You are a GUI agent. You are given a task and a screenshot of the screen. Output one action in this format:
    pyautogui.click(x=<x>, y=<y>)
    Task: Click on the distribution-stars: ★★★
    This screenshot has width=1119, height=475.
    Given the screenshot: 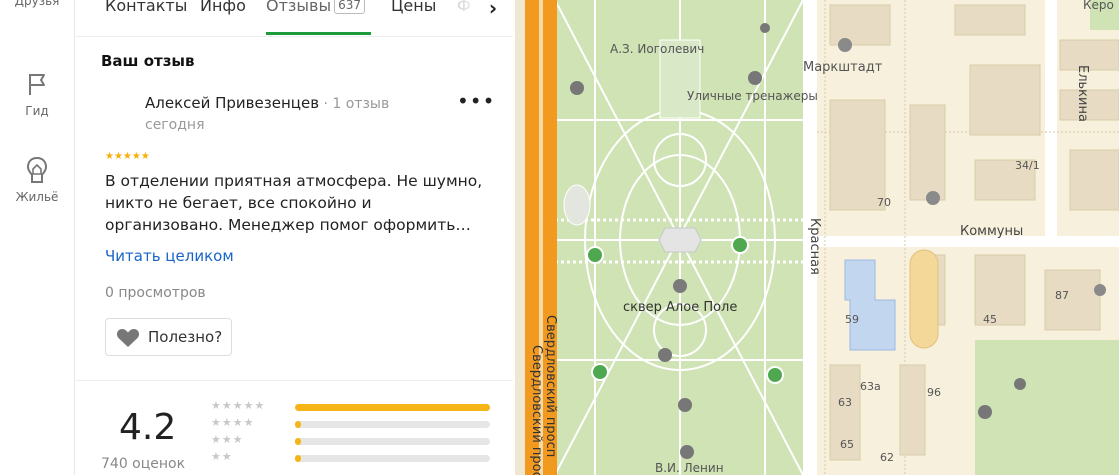 What is the action you would take?
    pyautogui.click(x=227, y=439)
    